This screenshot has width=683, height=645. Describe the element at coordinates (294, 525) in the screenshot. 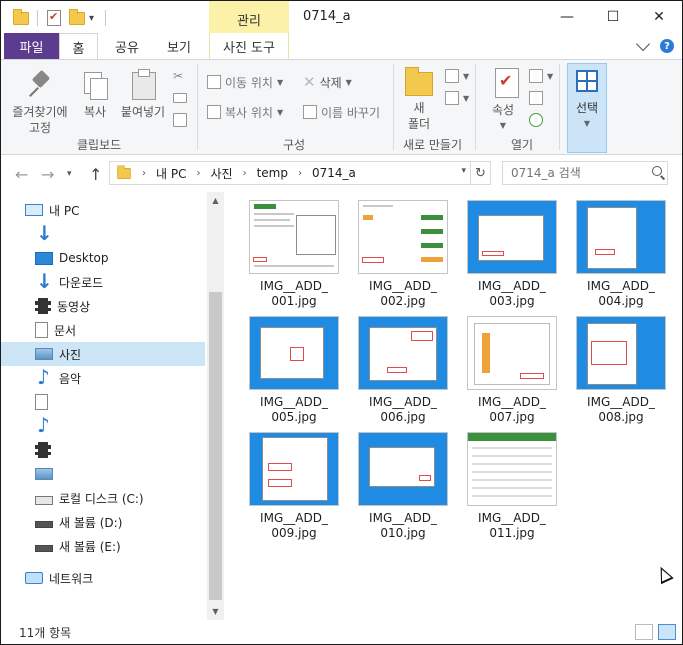

I see `file-name: IMG__ADD_ 009.jpg` at that location.